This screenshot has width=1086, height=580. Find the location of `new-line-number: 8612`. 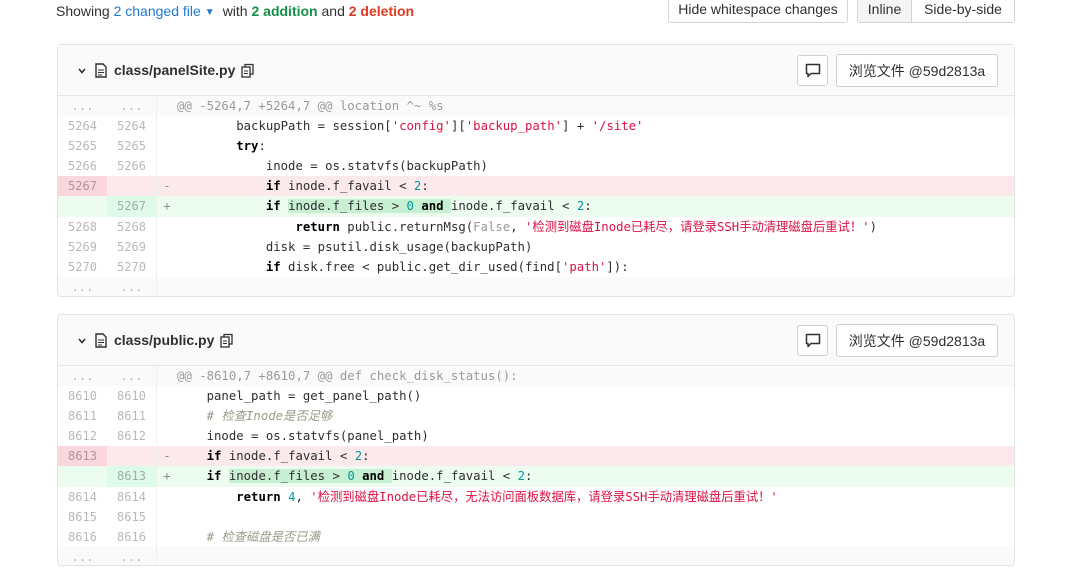

new-line-number: 8612 is located at coordinates (132, 436).